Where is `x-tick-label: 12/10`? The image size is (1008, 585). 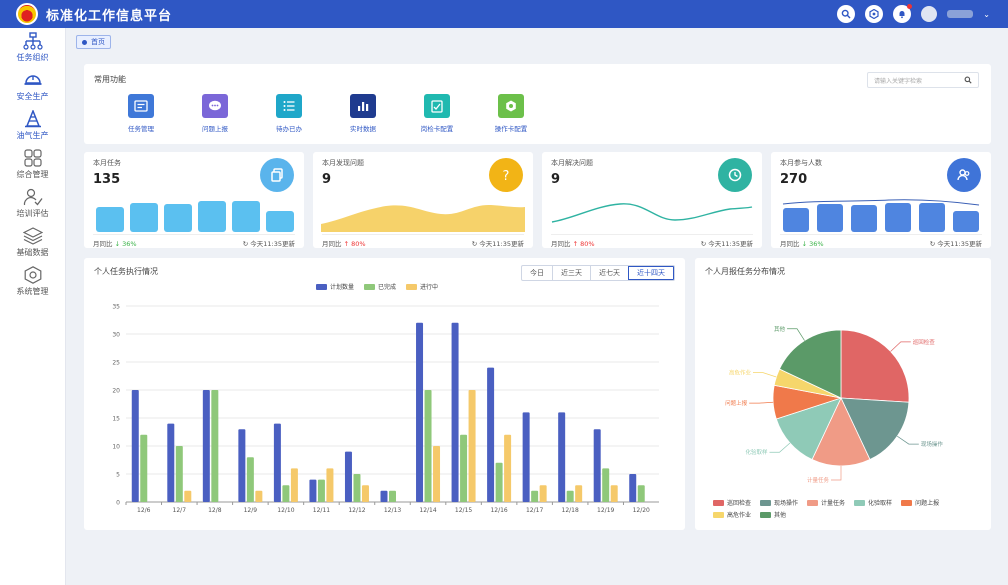
x-tick-label: 12/10 is located at coordinates (285, 510).